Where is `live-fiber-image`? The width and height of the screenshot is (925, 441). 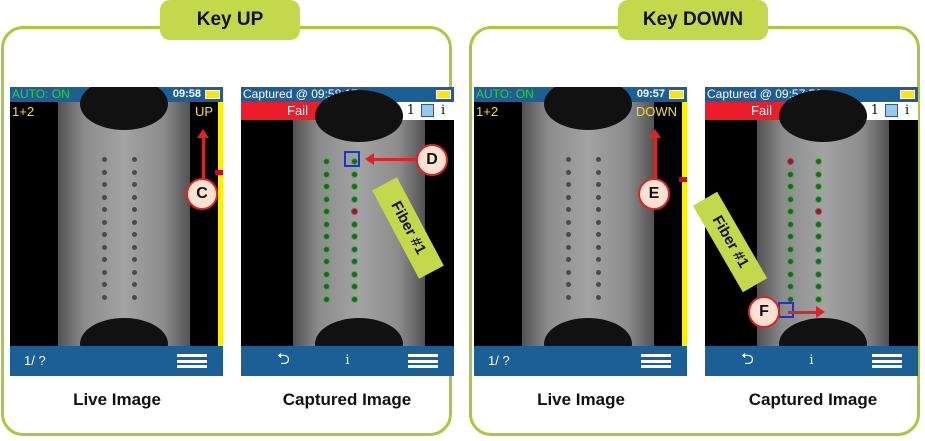 live-fiber-image is located at coordinates (588, 228).